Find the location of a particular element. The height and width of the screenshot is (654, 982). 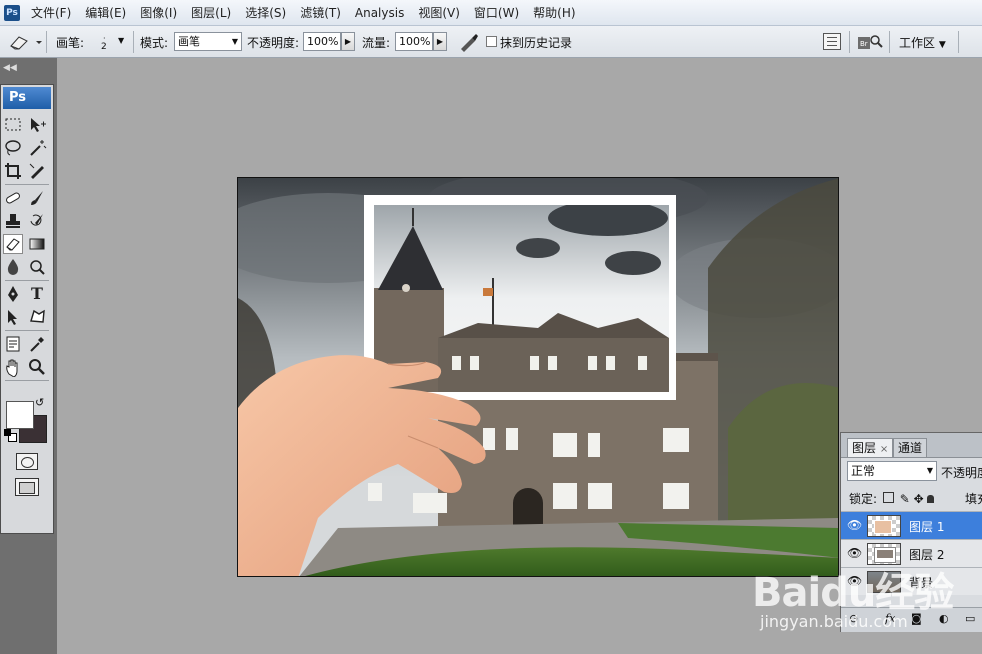

flow-label: 流量: is located at coordinates (376, 43).